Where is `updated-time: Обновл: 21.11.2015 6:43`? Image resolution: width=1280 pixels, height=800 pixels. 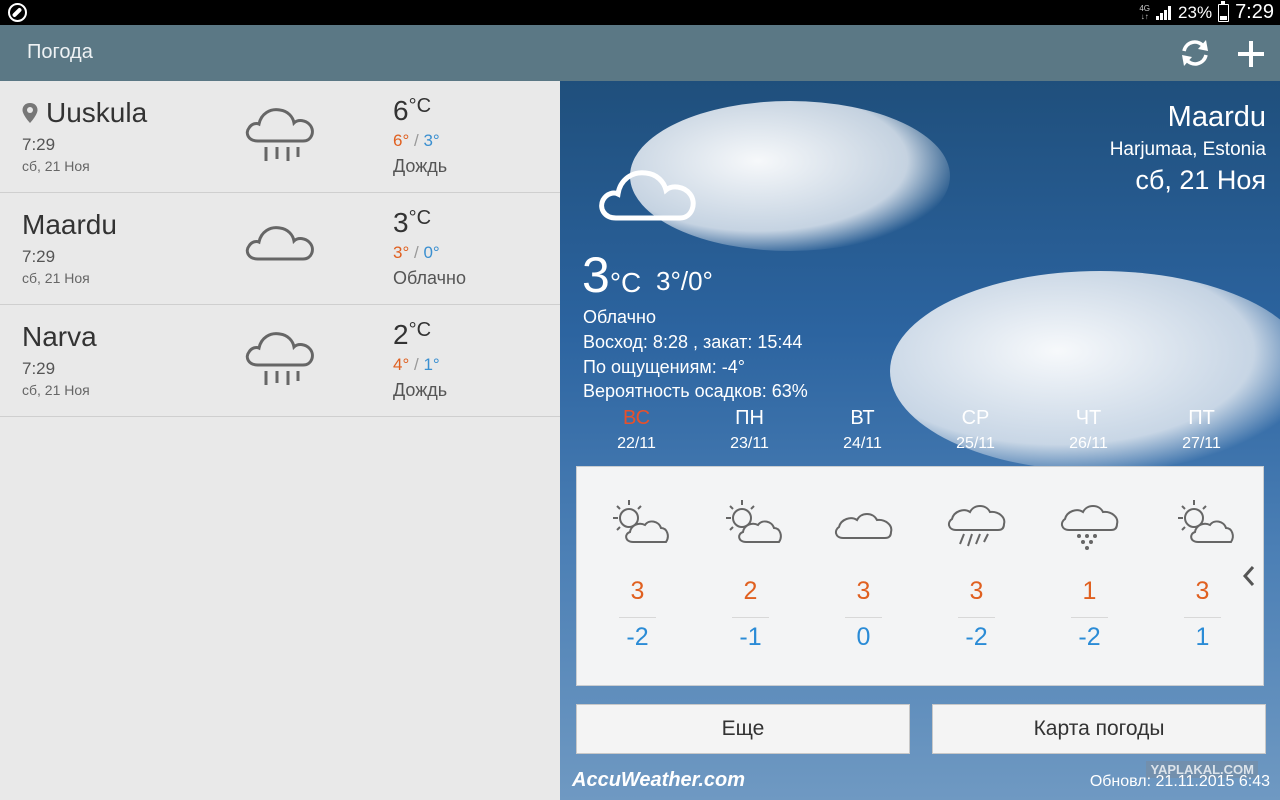 updated-time: Обновл: 21.11.2015 6:43 is located at coordinates (1179, 781).